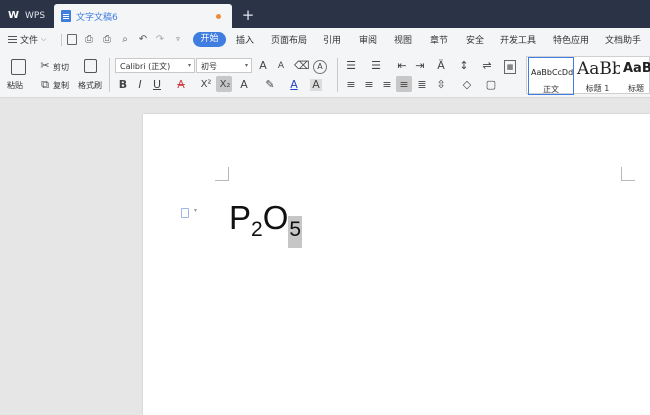 This screenshot has width=650, height=415. What do you see at coordinates (636, 68) in the screenshot?
I see `style-title-preview: AaBb` at bounding box center [636, 68].